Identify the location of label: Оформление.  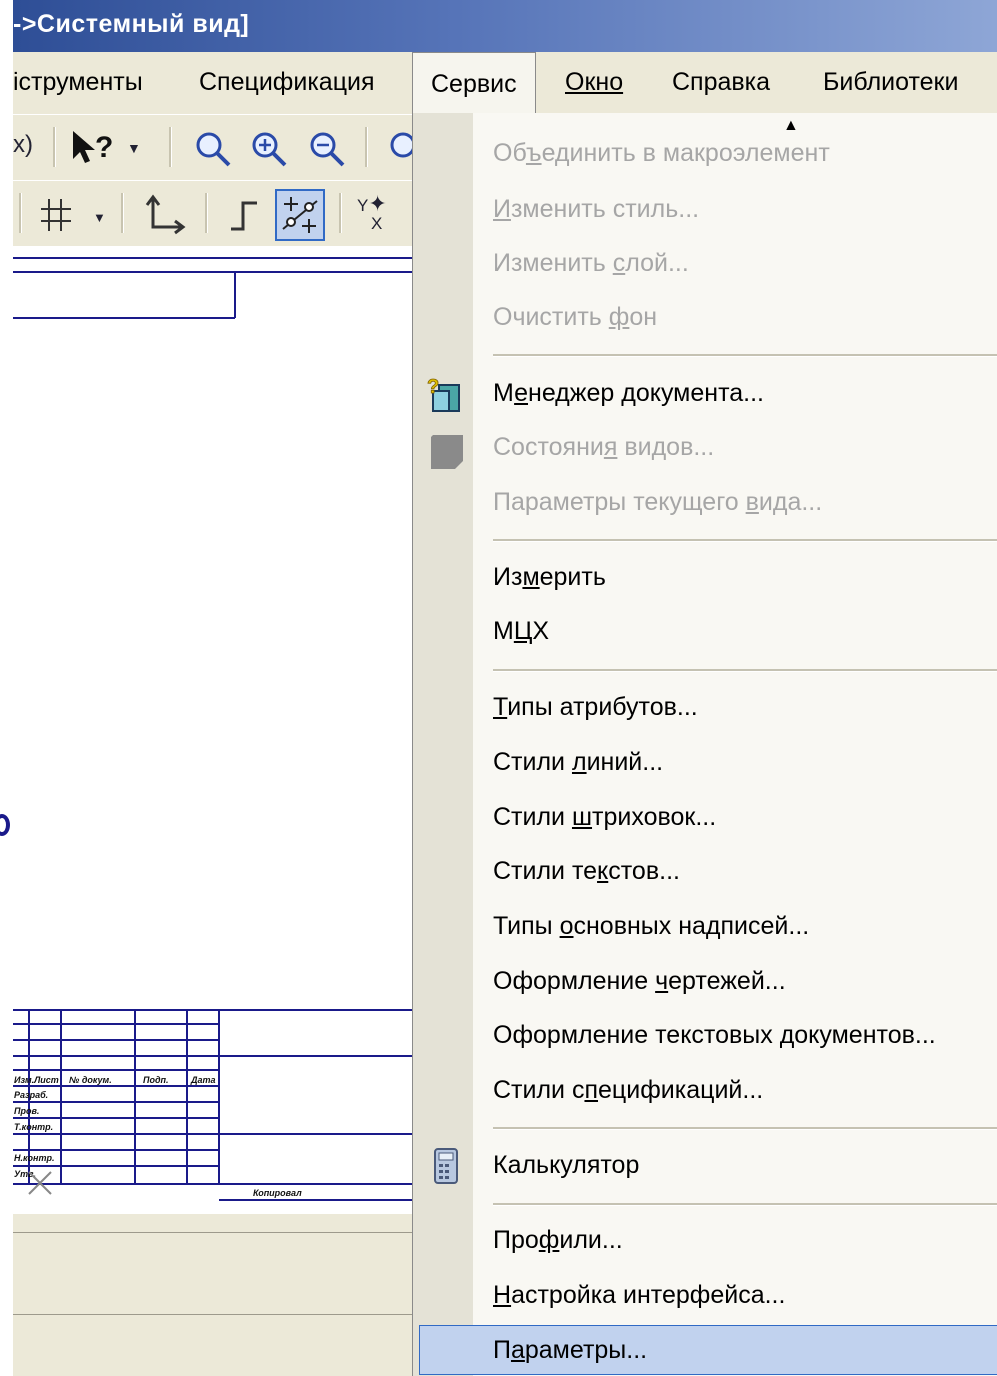
(574, 981).